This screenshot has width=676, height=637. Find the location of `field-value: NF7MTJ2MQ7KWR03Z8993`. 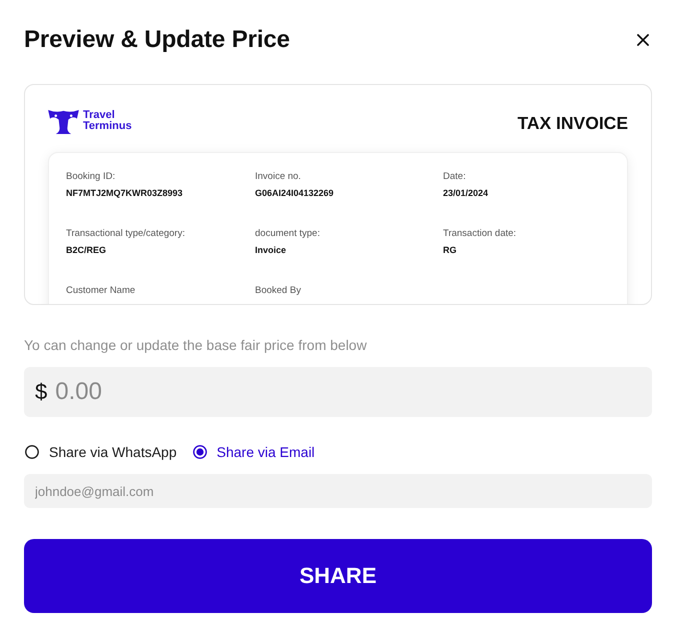

field-value: NF7MTJ2MQ7KWR03Z8993 is located at coordinates (125, 193).